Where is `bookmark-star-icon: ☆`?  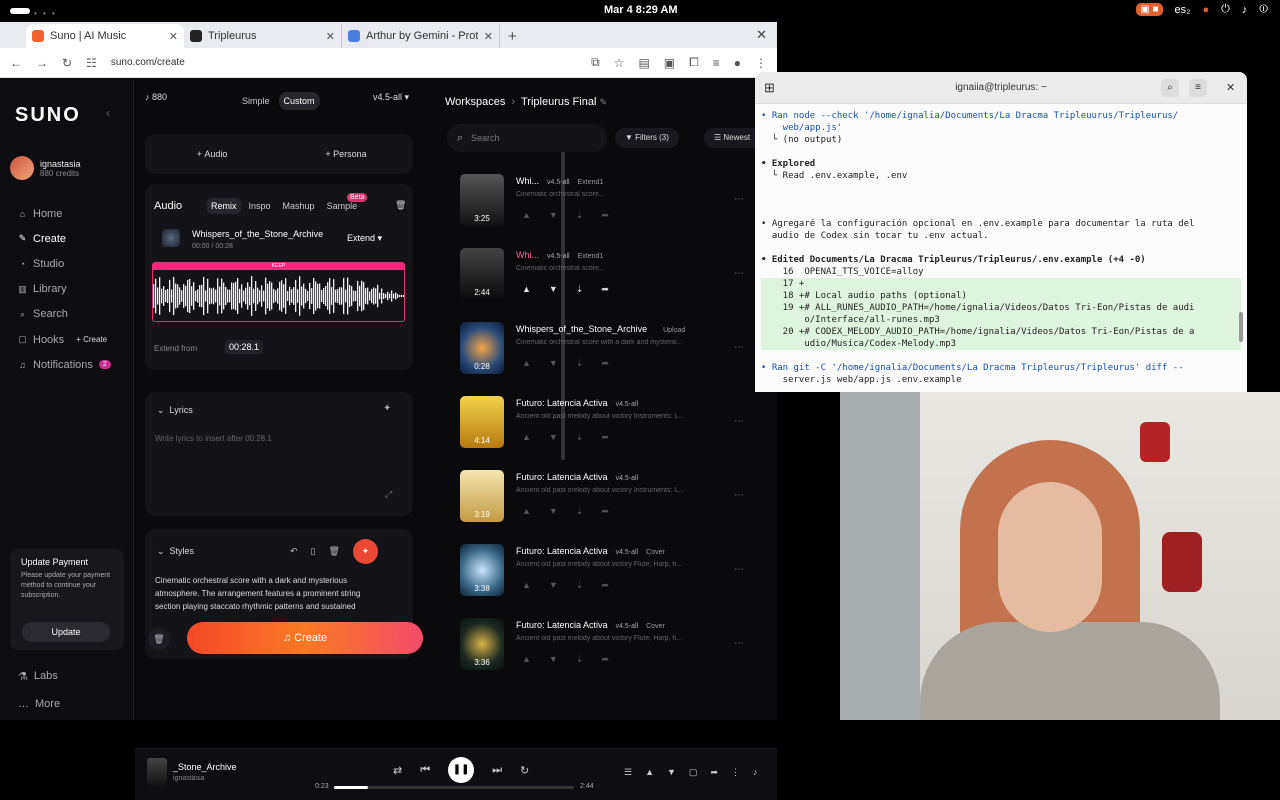
bookmark-star-icon: ☆ is located at coordinates (619, 63).